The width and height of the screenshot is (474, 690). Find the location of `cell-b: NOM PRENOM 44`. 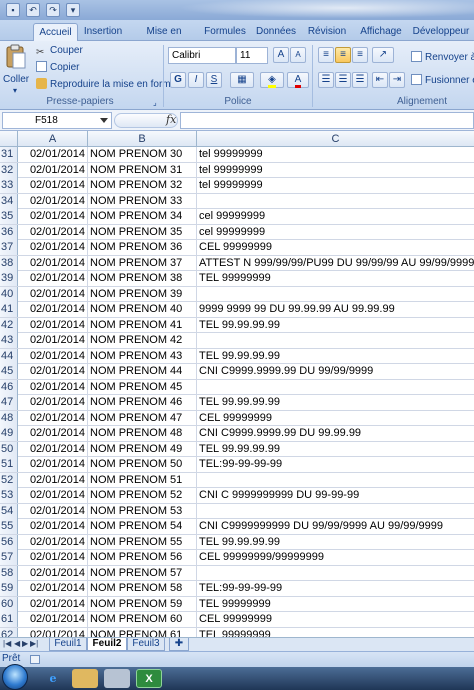

cell-b: NOM PRENOM 44 is located at coordinates (142, 371).